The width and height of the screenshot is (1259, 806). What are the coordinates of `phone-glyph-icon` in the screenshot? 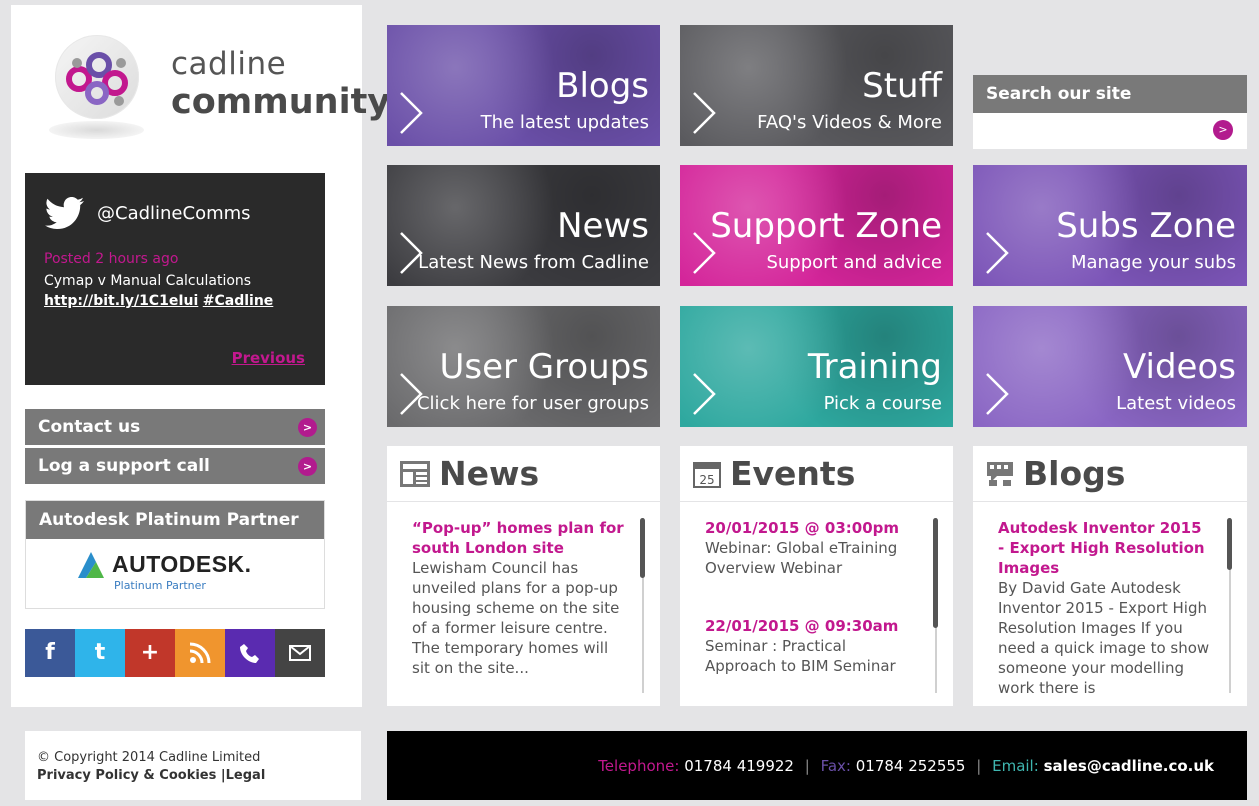 It's located at (249, 653).